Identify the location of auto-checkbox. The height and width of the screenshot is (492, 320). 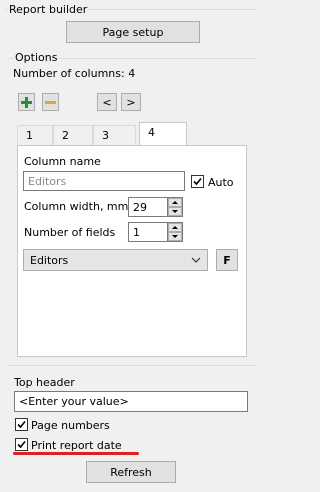
(197, 181).